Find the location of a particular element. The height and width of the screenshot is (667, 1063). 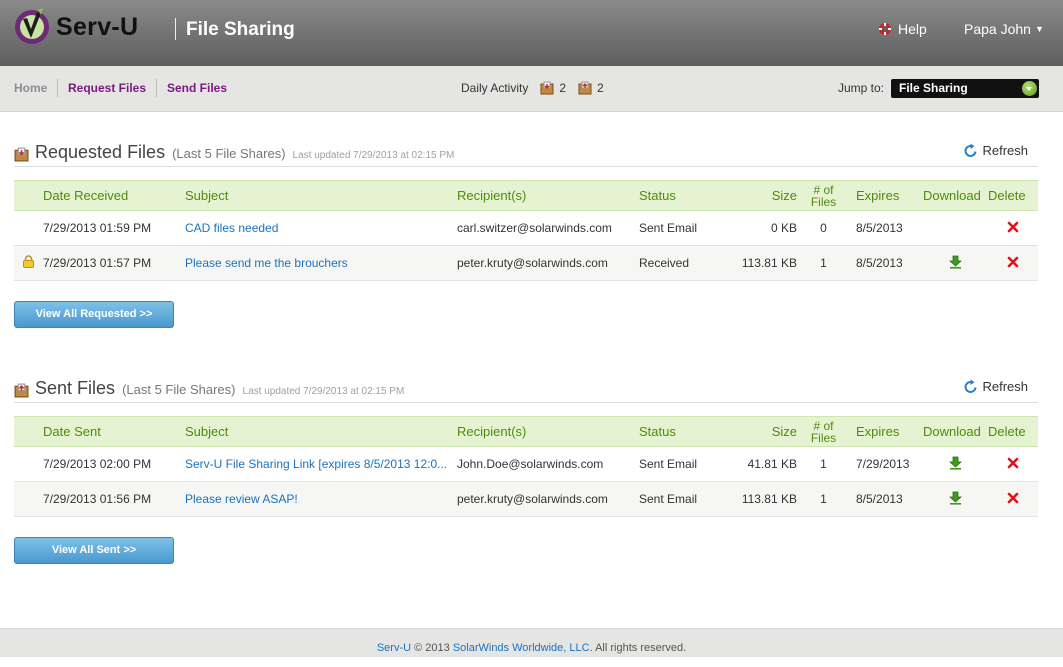

date-cell: 7/29/2013 02:00 PM is located at coordinates (114, 464).